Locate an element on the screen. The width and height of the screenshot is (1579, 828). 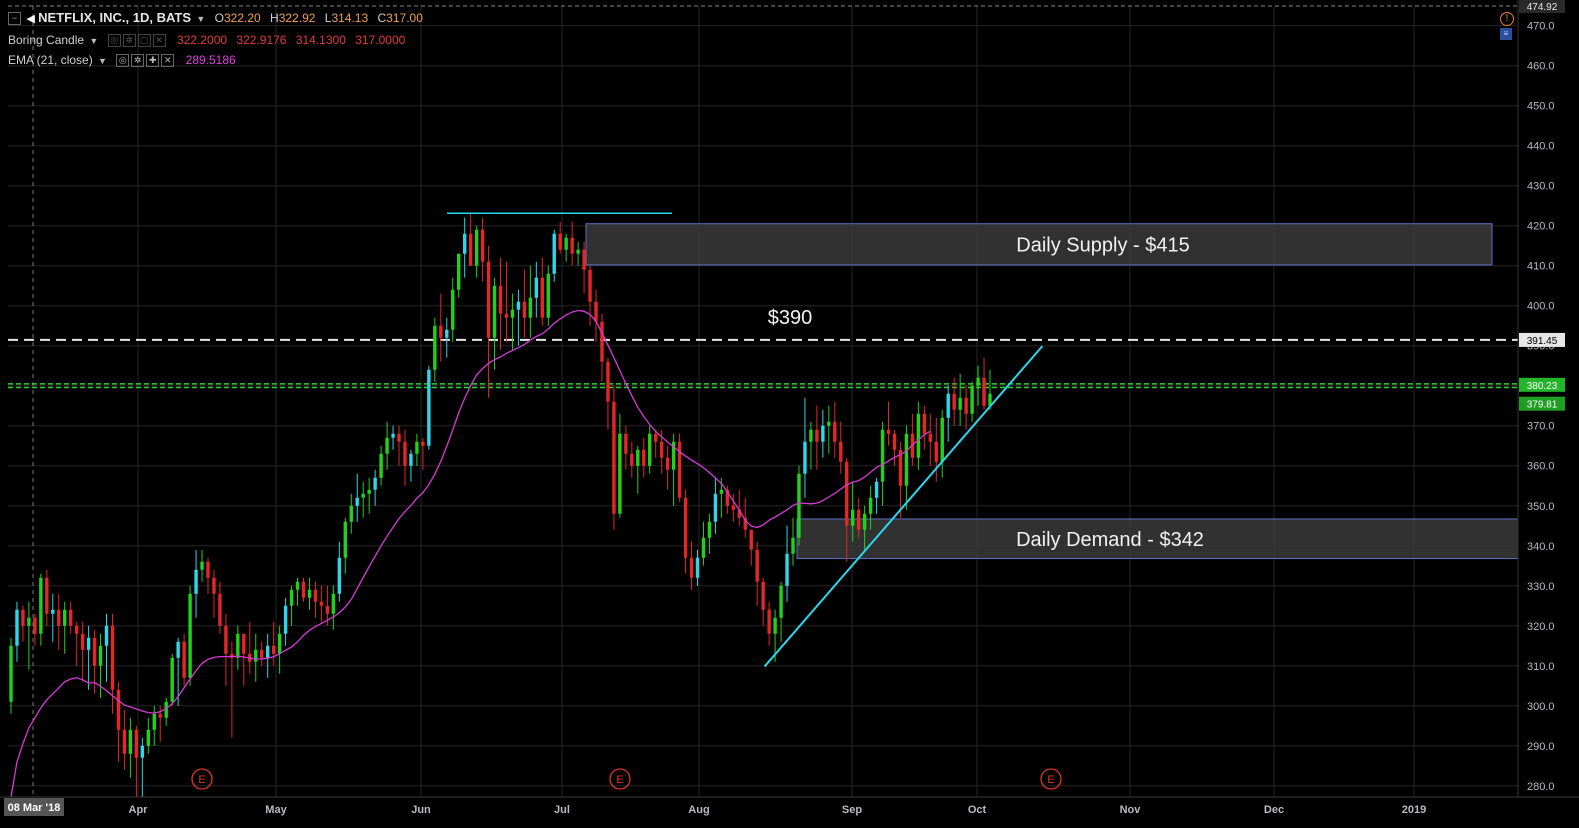
y-tick-label: 290.0 is located at coordinates (1541, 747).